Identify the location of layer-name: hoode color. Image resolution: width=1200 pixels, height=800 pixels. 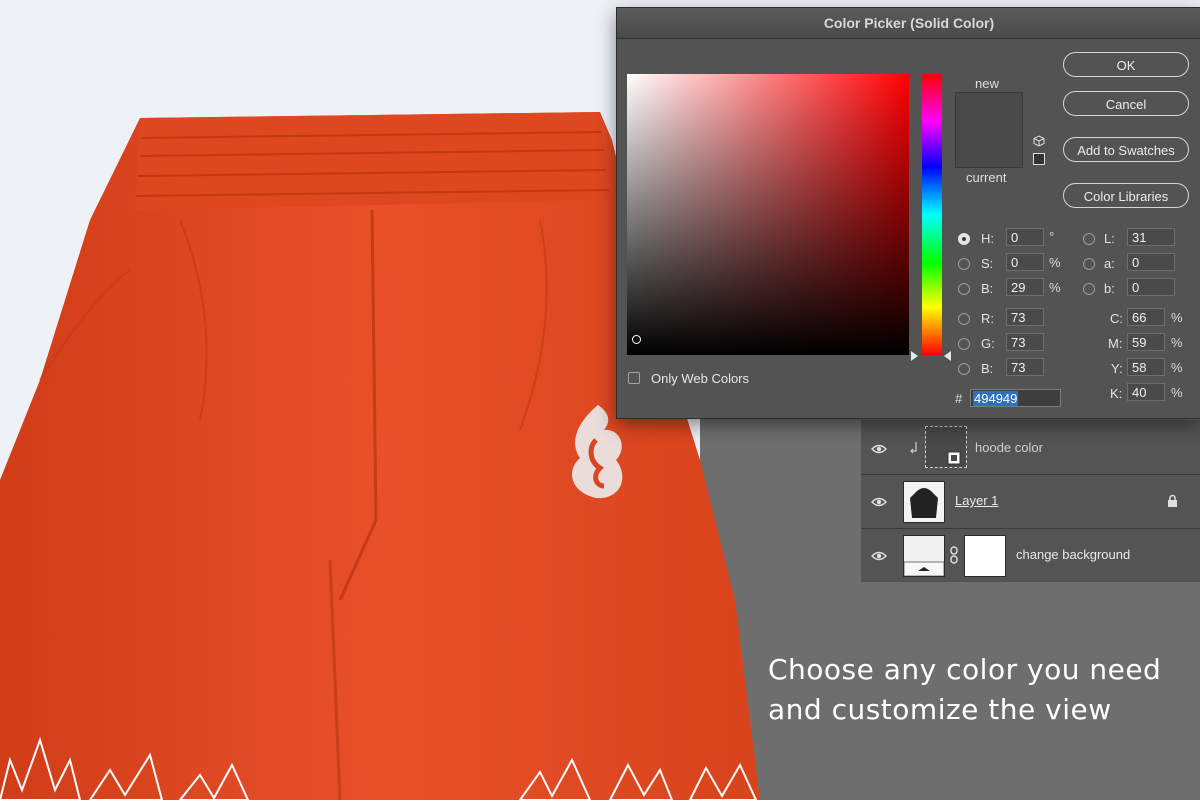
(1009, 447).